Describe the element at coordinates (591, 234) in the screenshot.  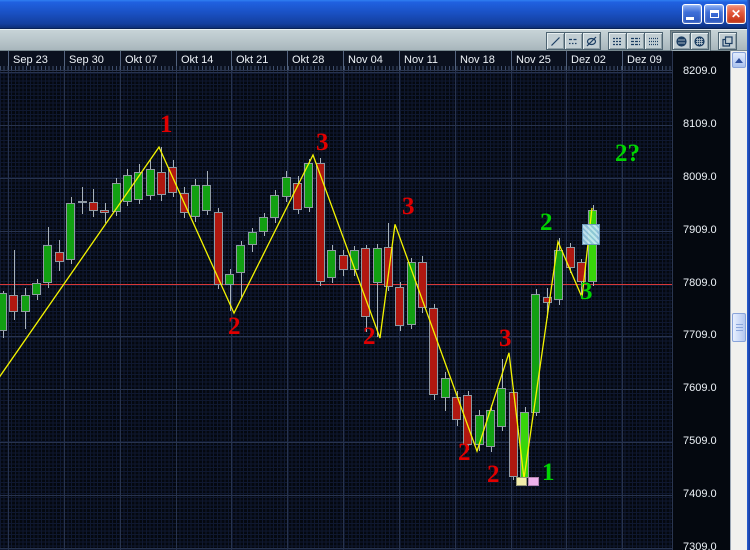
I see `selection-handle` at that location.